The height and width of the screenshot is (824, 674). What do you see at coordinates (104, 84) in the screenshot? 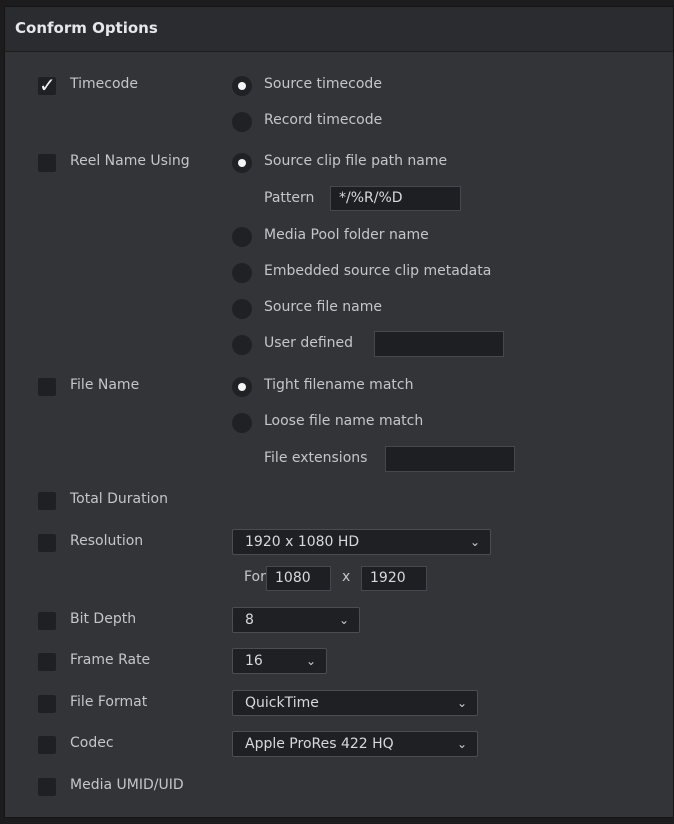
I see `timecode-label: Timecode` at bounding box center [104, 84].